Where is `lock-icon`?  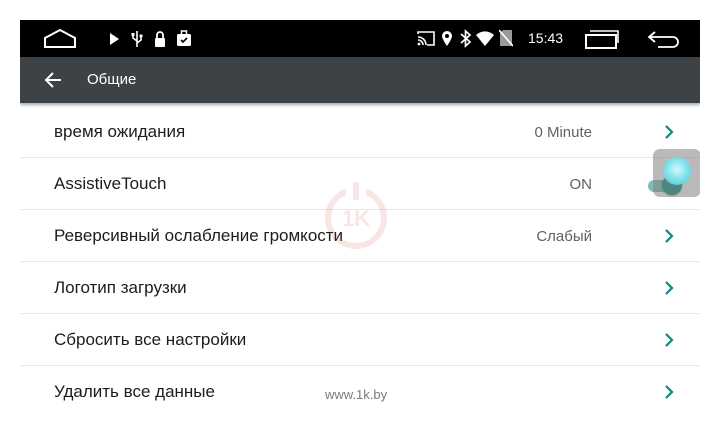
lock-icon is located at coordinates (160, 39).